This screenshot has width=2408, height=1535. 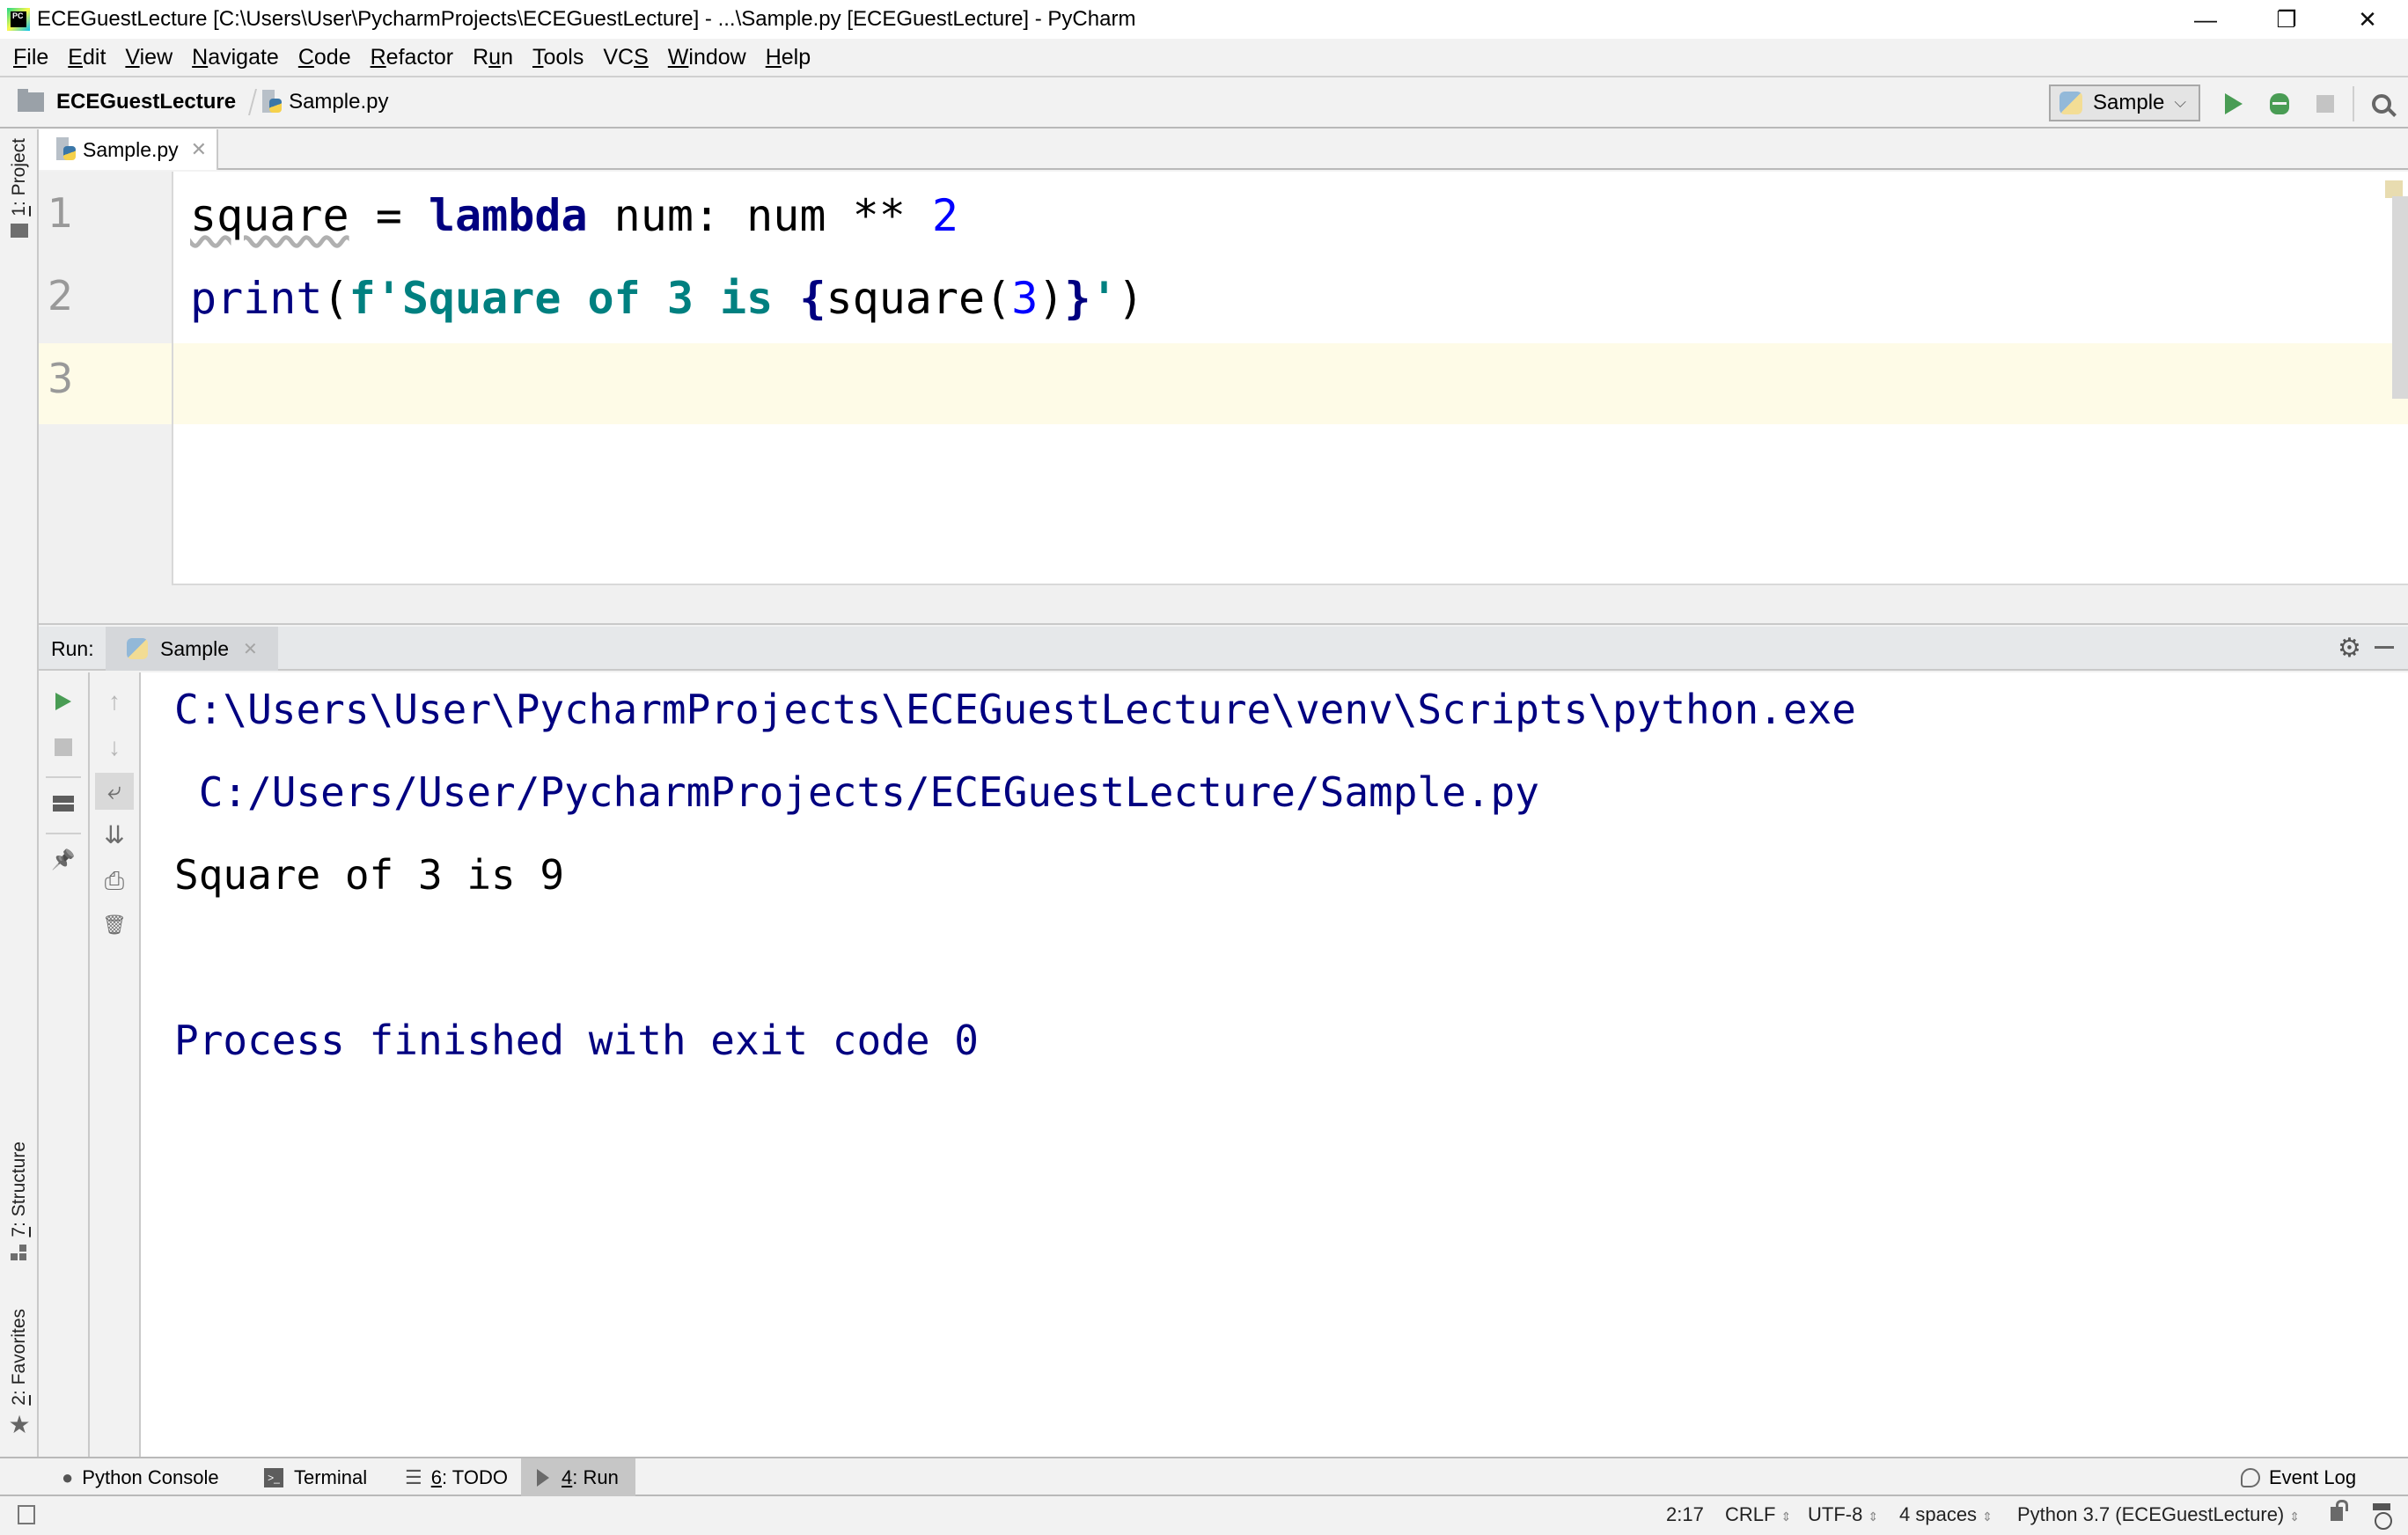 What do you see at coordinates (61, 213) in the screenshot?
I see `line-number: 1` at bounding box center [61, 213].